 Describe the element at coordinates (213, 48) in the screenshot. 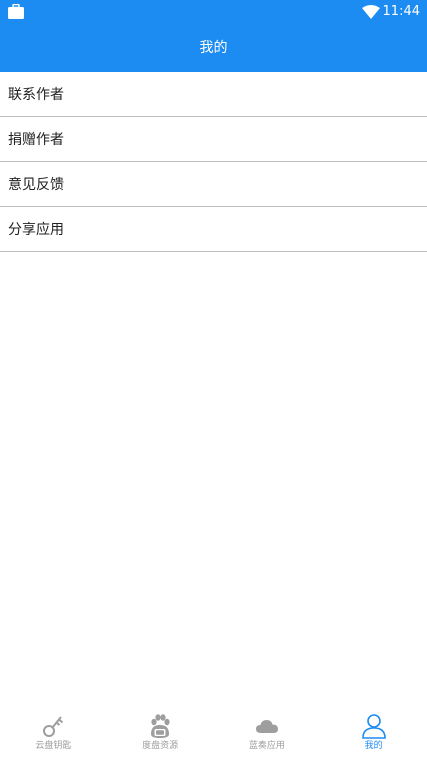

I see `page-title: 我的` at that location.